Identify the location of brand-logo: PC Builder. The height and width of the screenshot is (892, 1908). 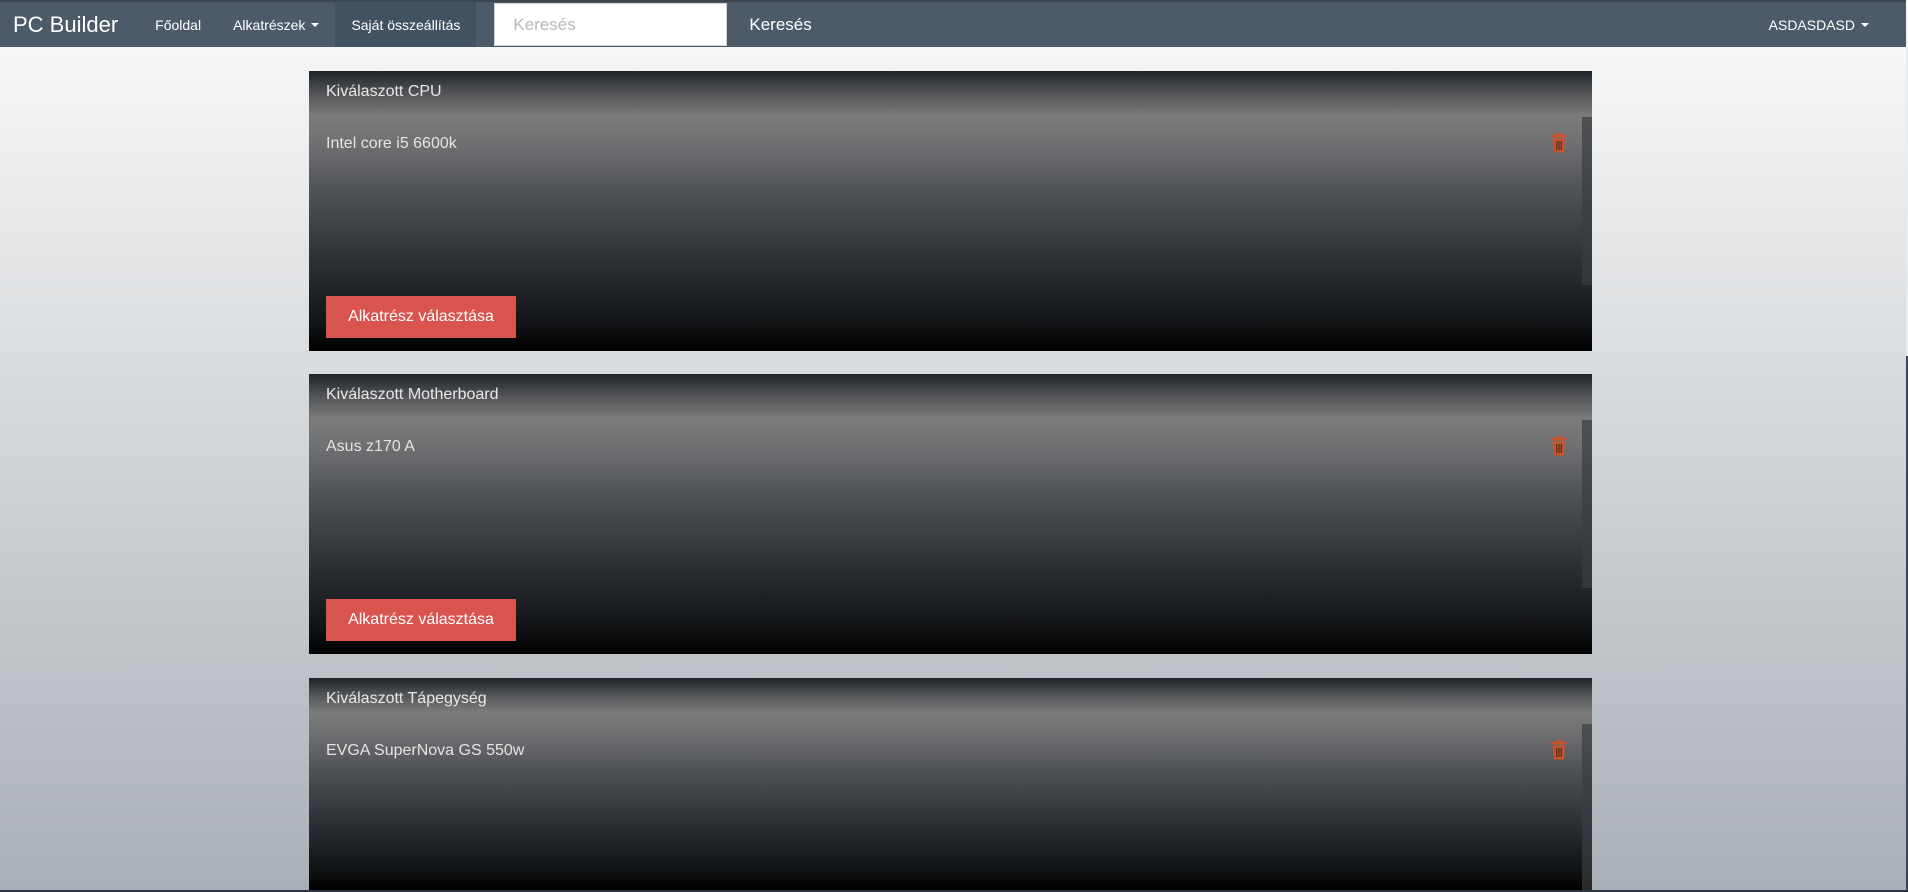
(65, 24).